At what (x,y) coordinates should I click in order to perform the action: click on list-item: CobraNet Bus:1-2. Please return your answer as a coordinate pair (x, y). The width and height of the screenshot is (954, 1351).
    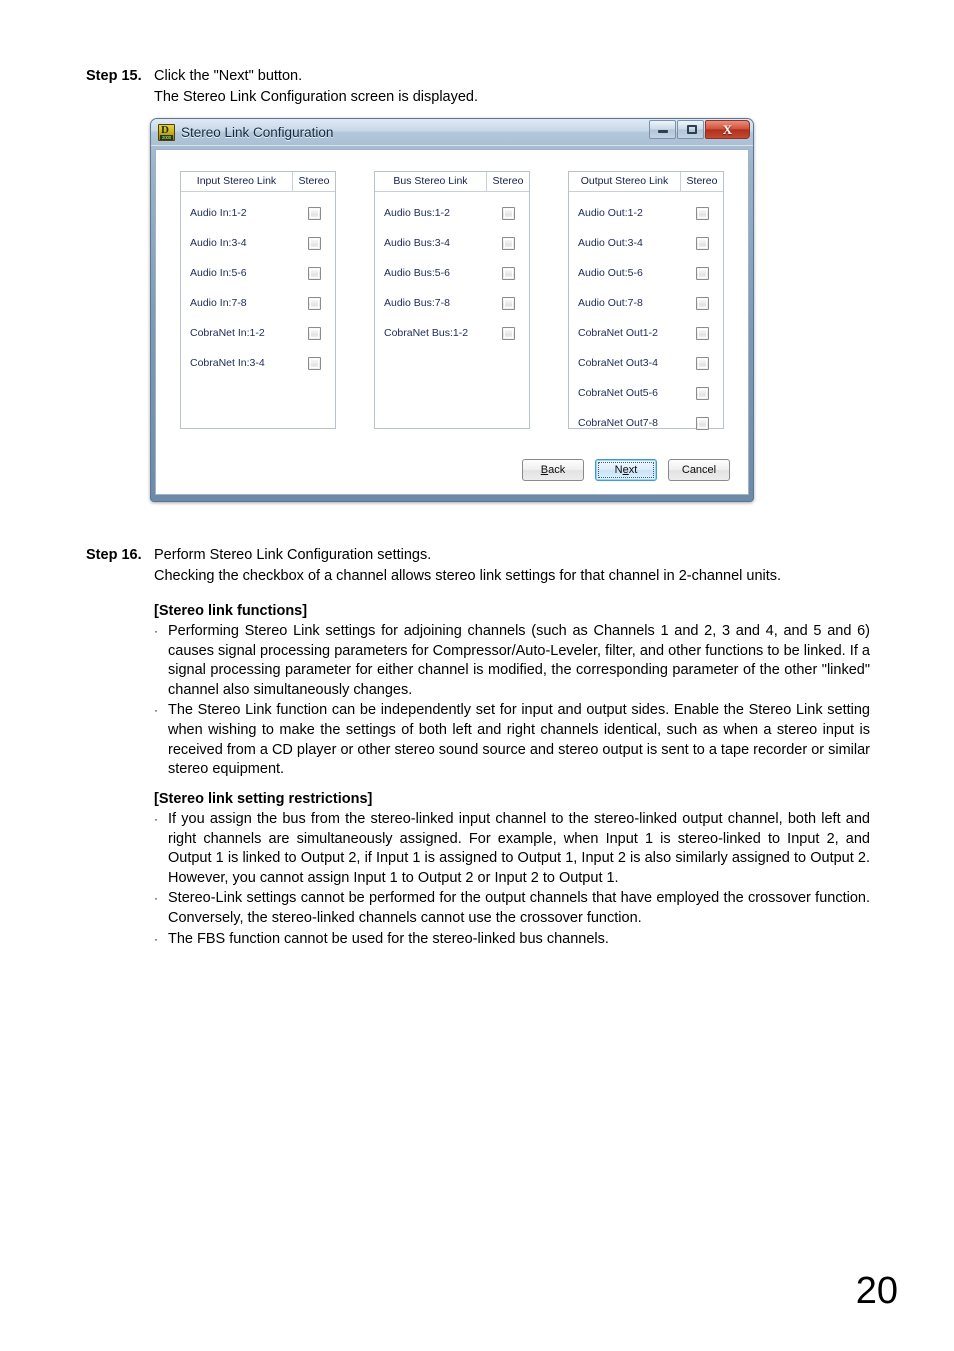
    Looking at the image, I should click on (452, 333).